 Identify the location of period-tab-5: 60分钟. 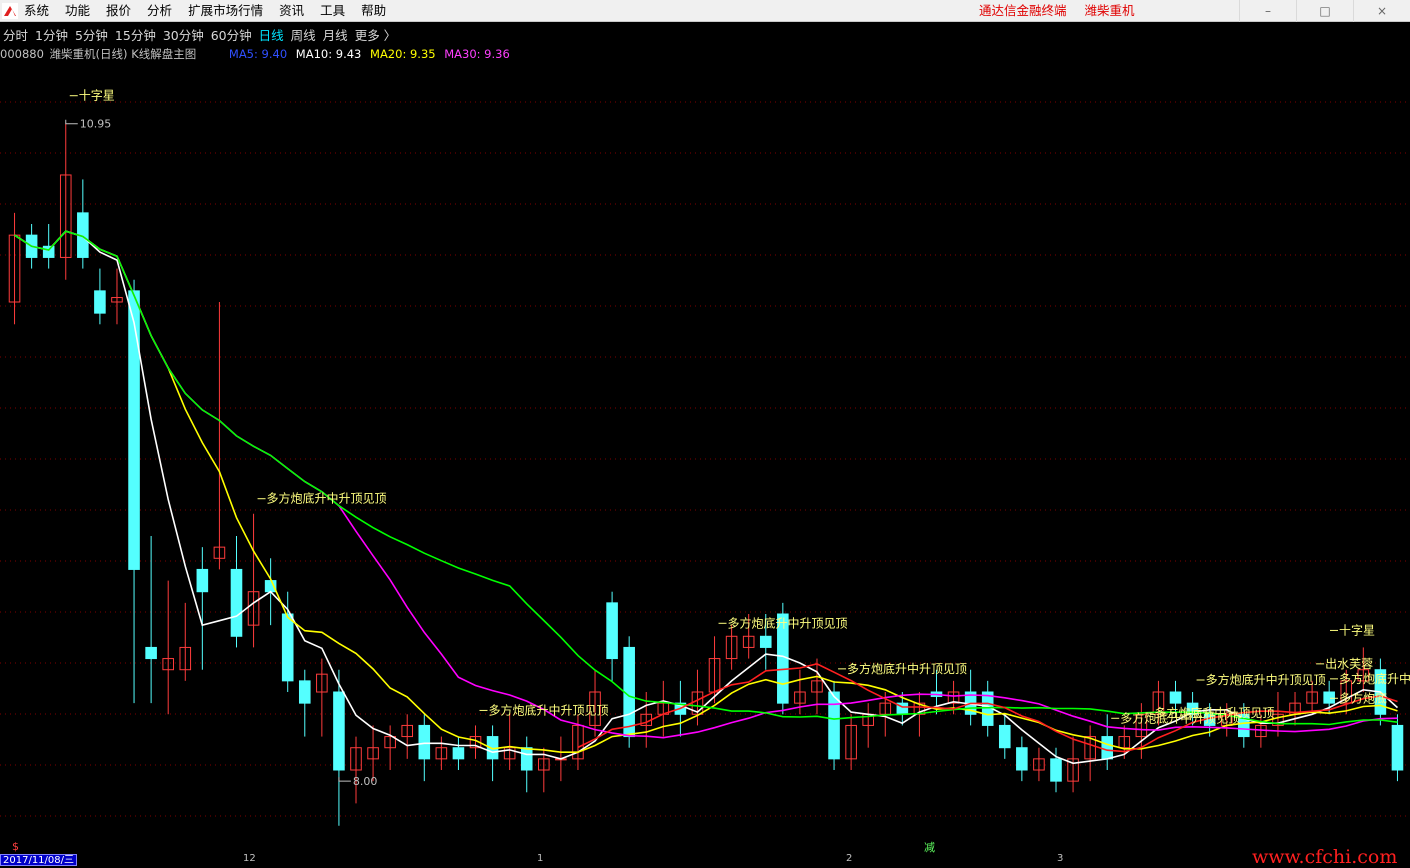
(231, 34).